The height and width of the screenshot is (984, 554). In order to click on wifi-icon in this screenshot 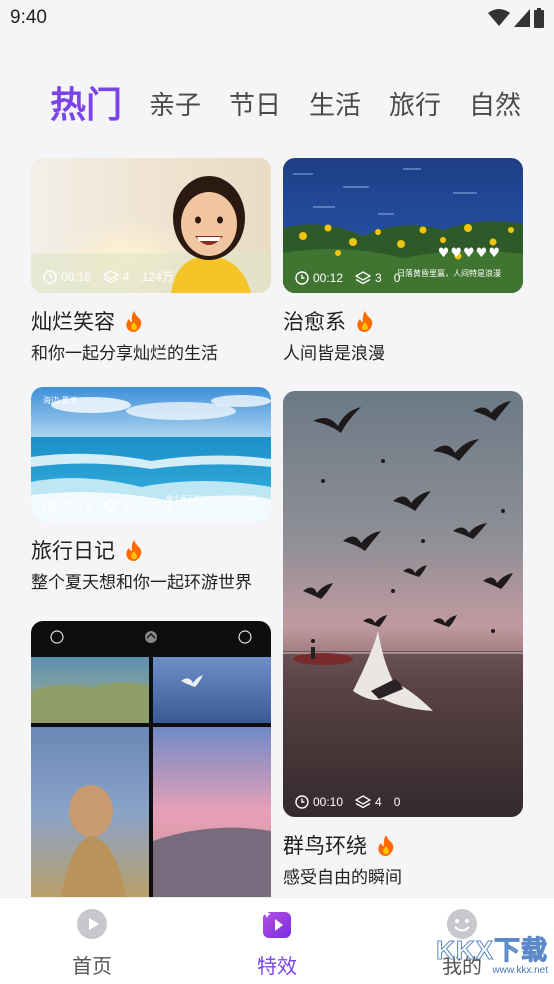, I will do `click(499, 17)`.